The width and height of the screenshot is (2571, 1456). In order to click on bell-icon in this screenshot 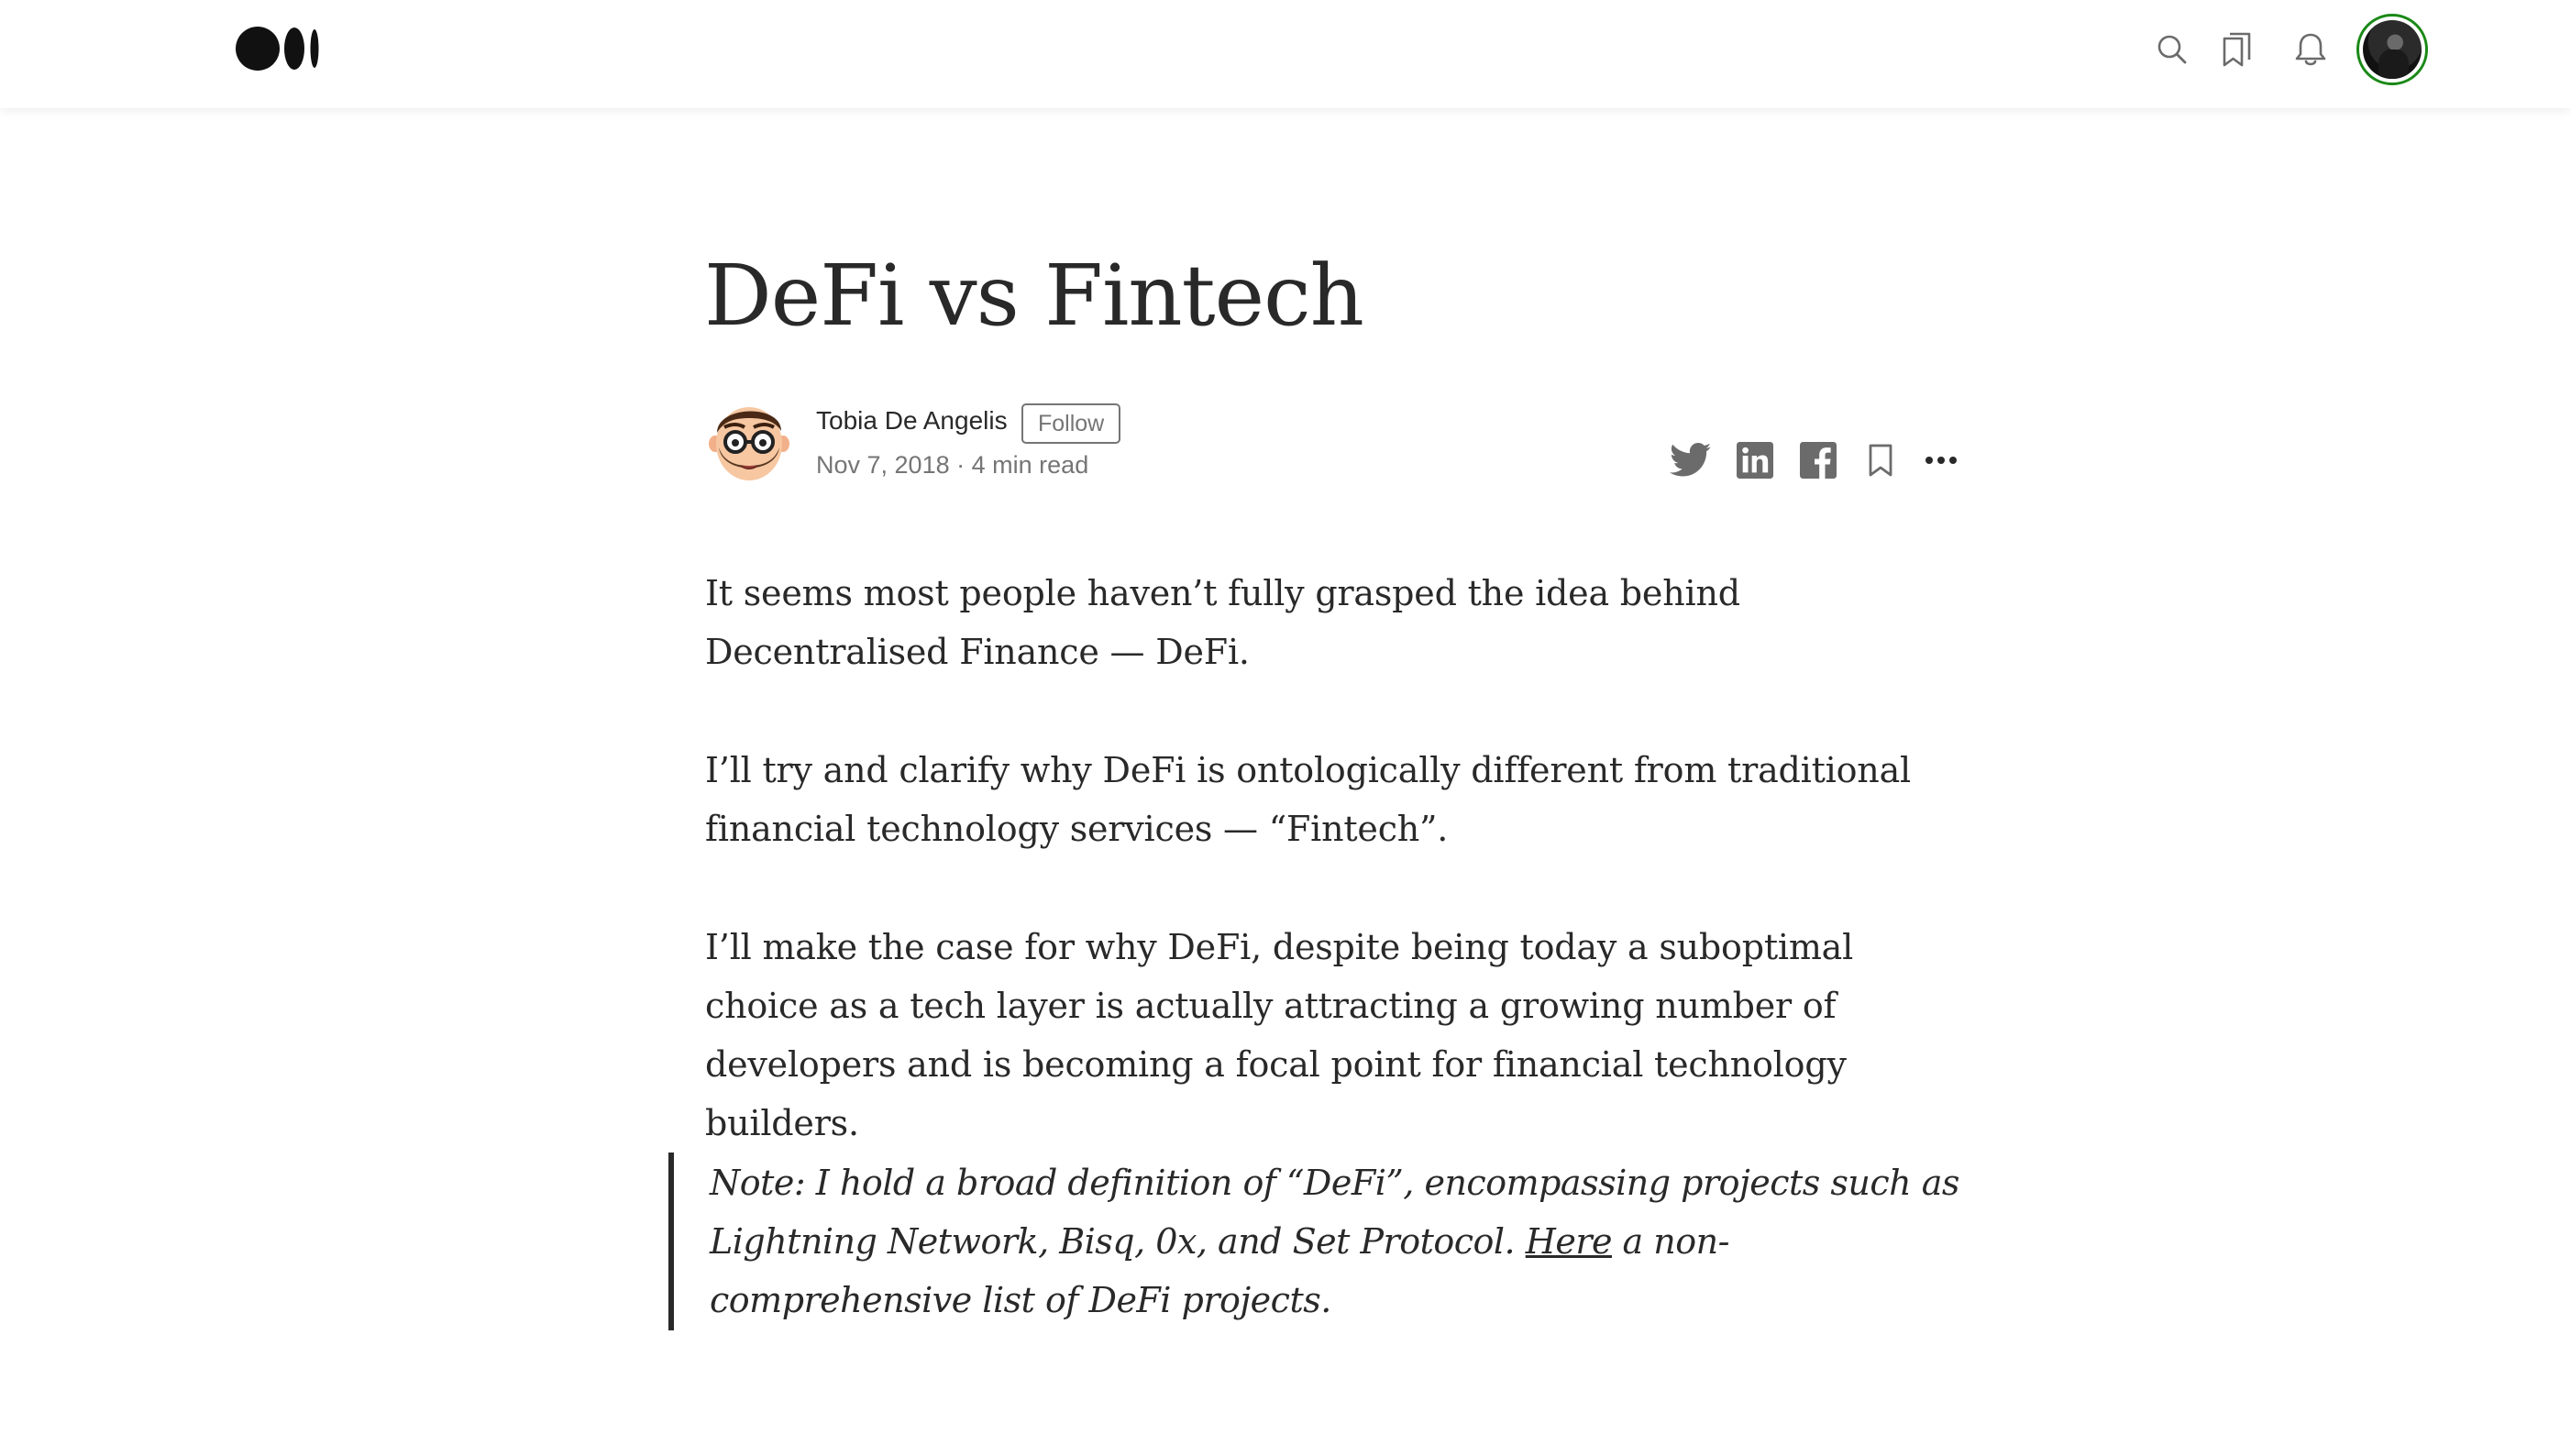, I will do `click(2311, 50)`.